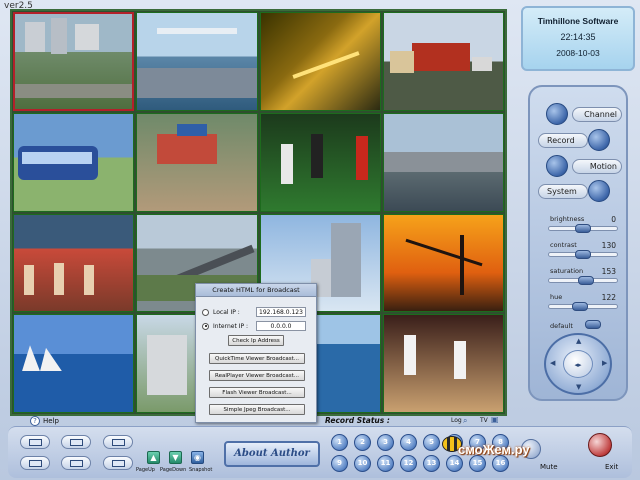 The image size is (640, 480). What do you see at coordinates (231, 326) in the screenshot?
I see `internet-ip-label: Internet IP :` at bounding box center [231, 326].